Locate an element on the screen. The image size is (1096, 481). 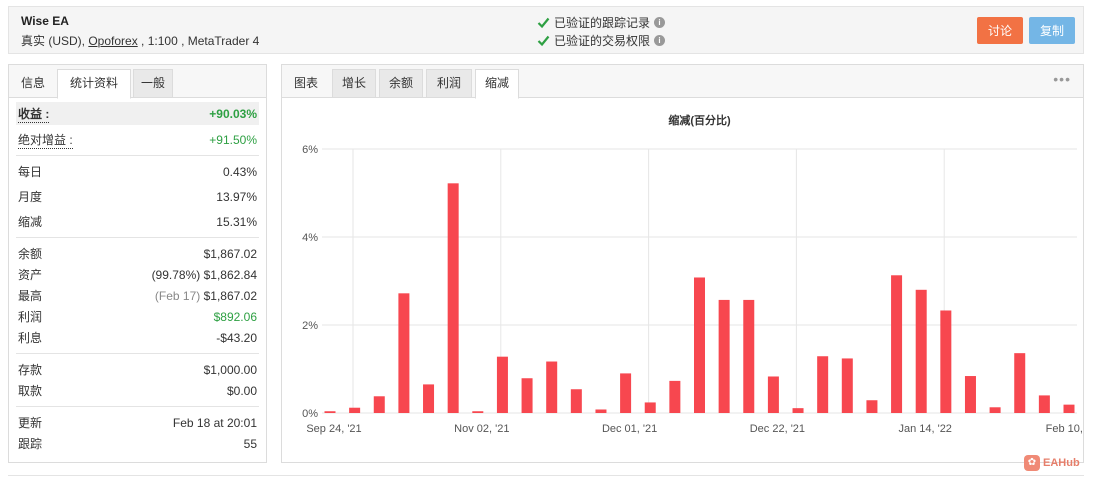
y-tick-label: 6% is located at coordinates (310, 150).